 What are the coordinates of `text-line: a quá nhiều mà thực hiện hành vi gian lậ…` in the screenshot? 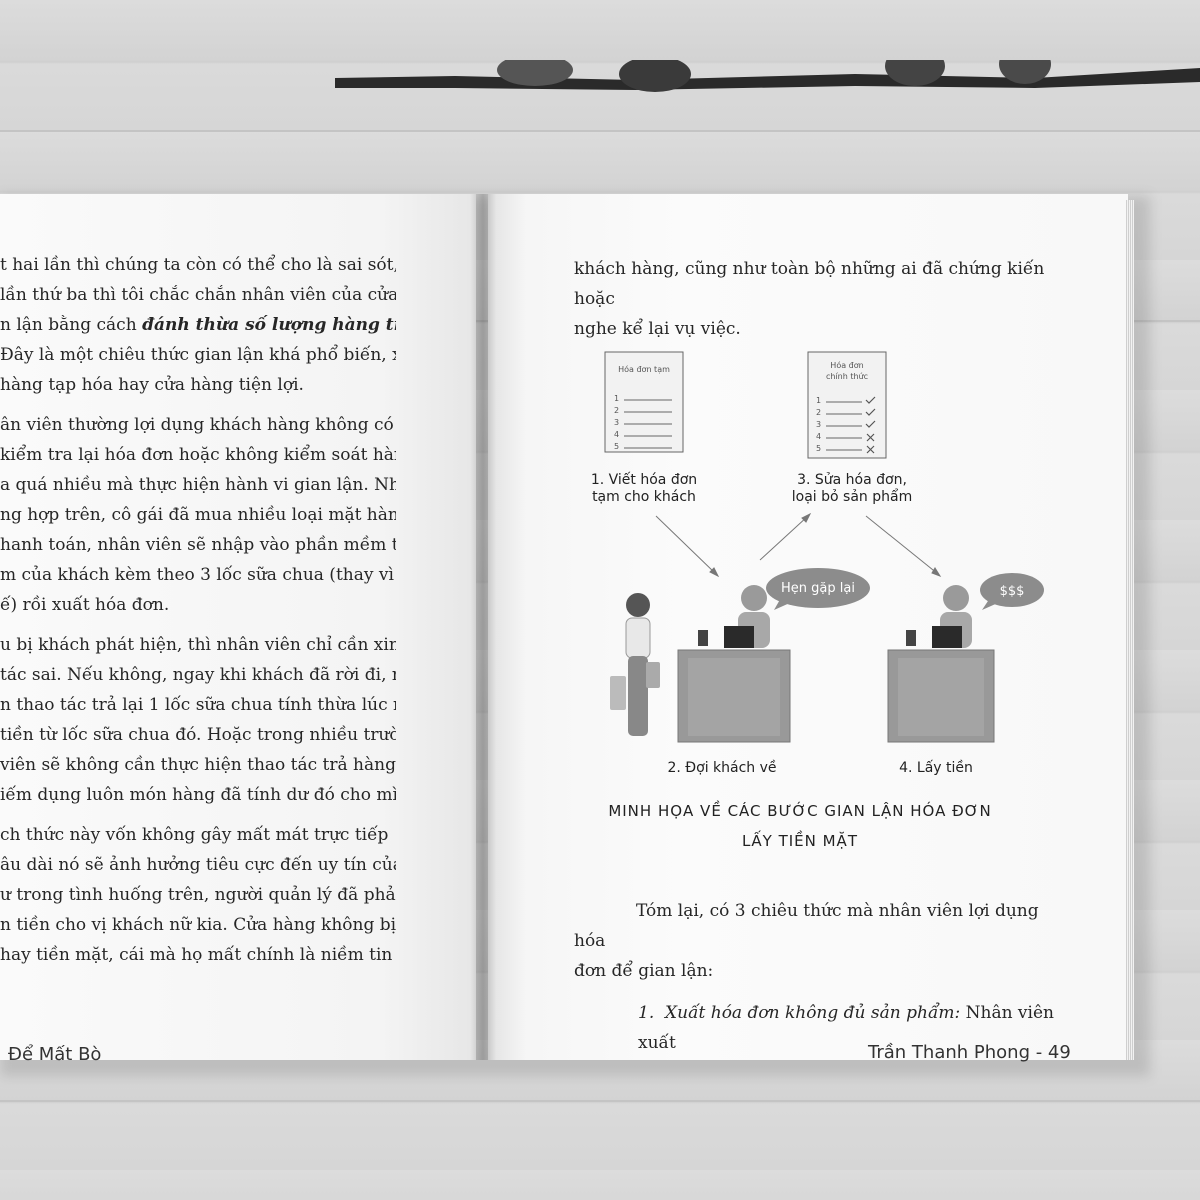 It's located at (198, 485).